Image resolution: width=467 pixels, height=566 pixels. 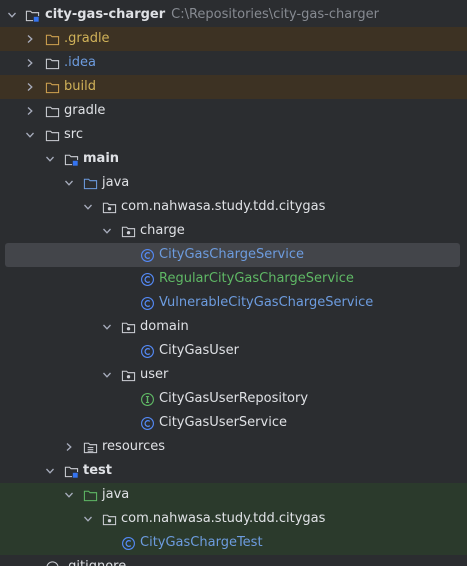 What do you see at coordinates (73, 134) in the screenshot?
I see `tree-label: src` at bounding box center [73, 134].